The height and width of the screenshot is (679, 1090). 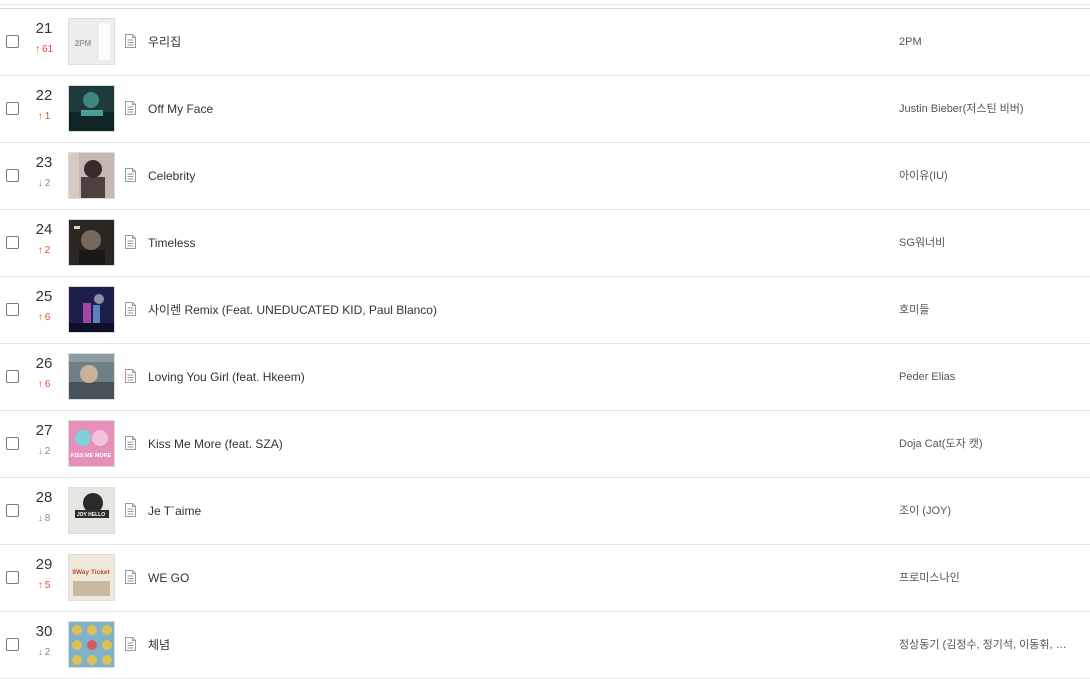 I want to click on song-title: 우리집, so click(x=164, y=42).